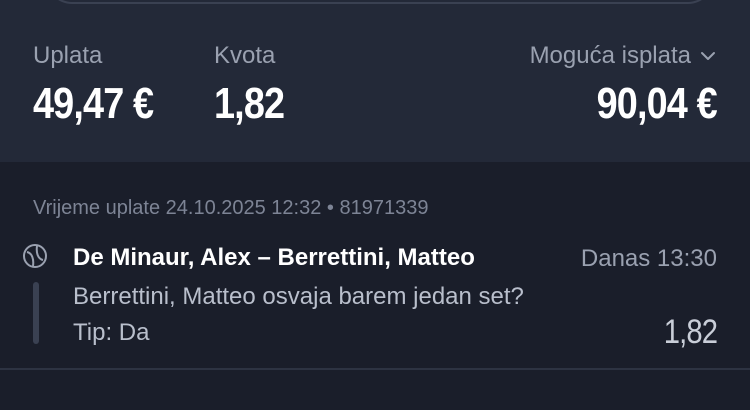  What do you see at coordinates (657, 103) in the screenshot?
I see `payout-value: 90,04 €` at bounding box center [657, 103].